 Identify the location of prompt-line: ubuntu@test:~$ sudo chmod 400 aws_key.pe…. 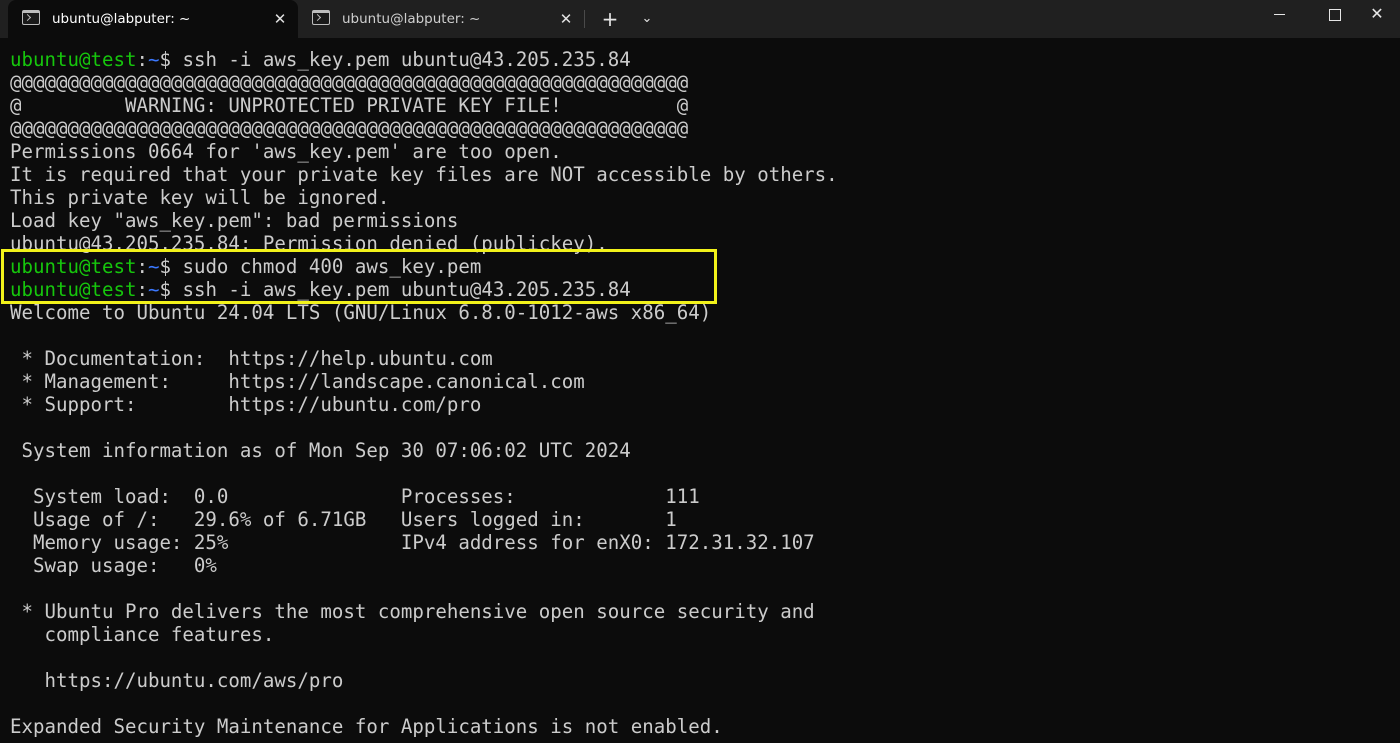
(702, 266).